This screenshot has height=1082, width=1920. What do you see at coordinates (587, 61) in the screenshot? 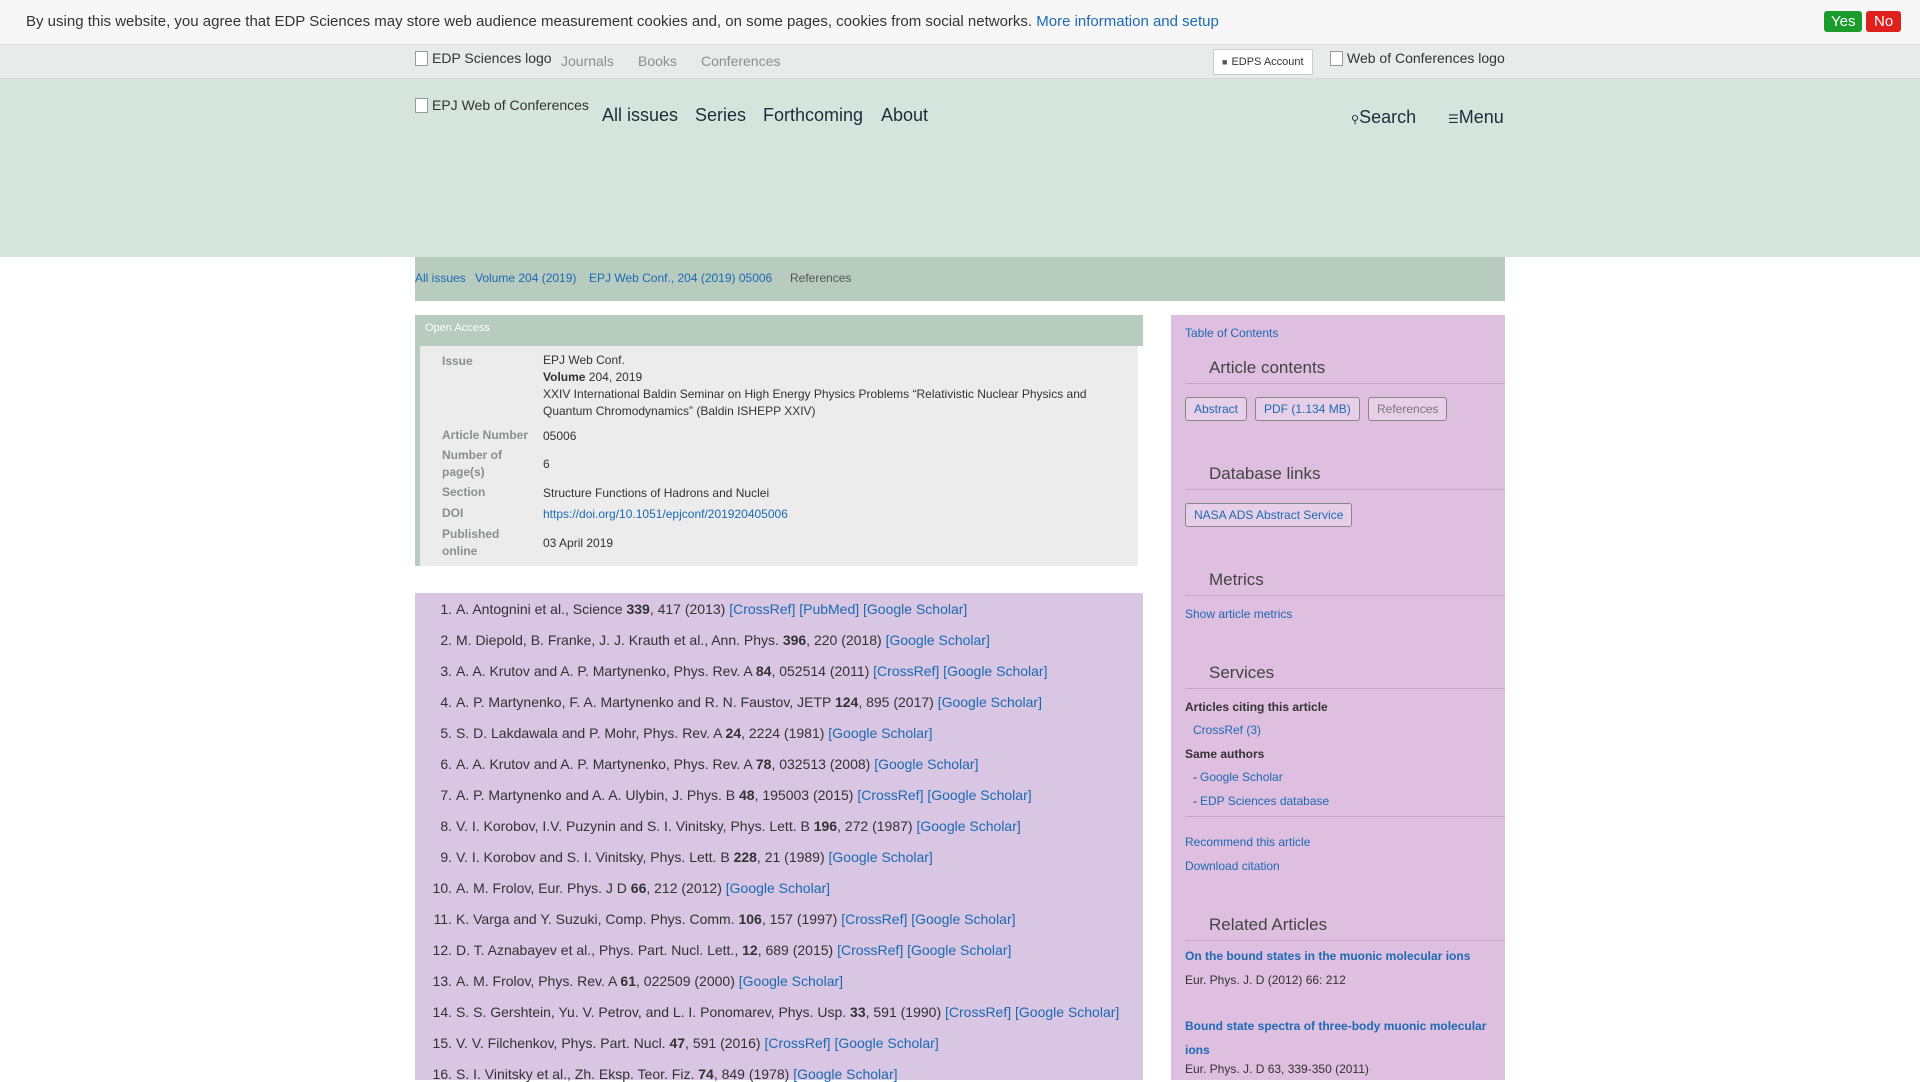
I see `nav-journals: Journals` at bounding box center [587, 61].